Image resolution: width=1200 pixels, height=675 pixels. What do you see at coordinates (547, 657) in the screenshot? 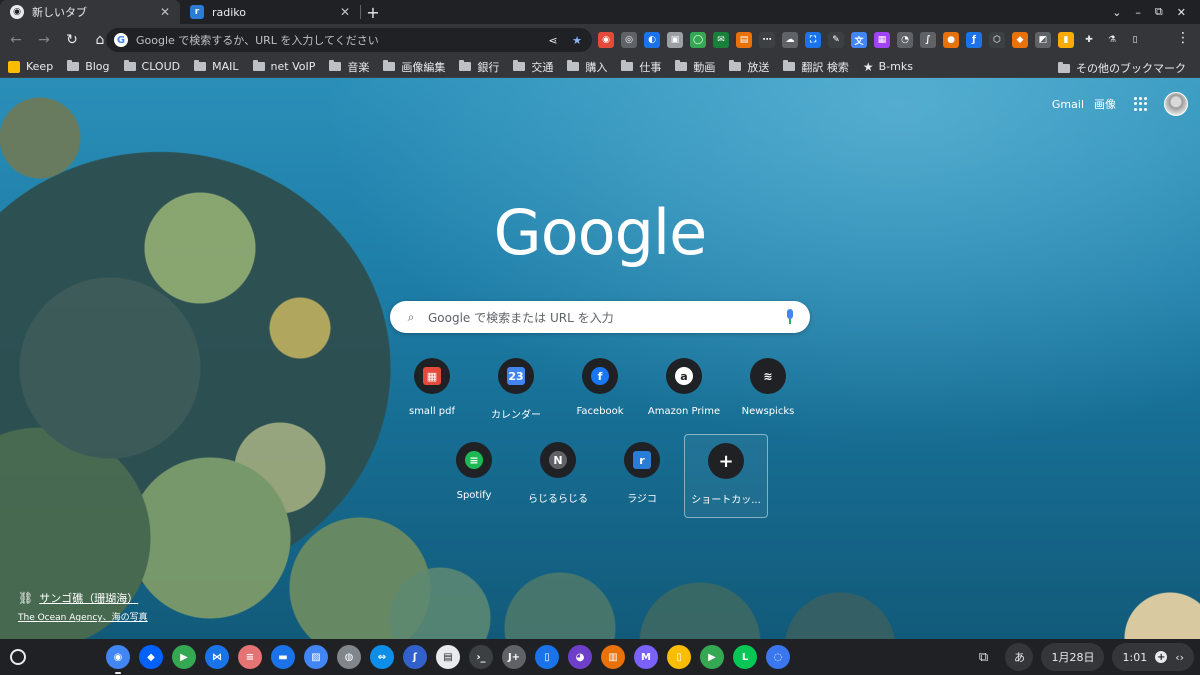
I see `book-app-icon: ▯` at bounding box center [547, 657].